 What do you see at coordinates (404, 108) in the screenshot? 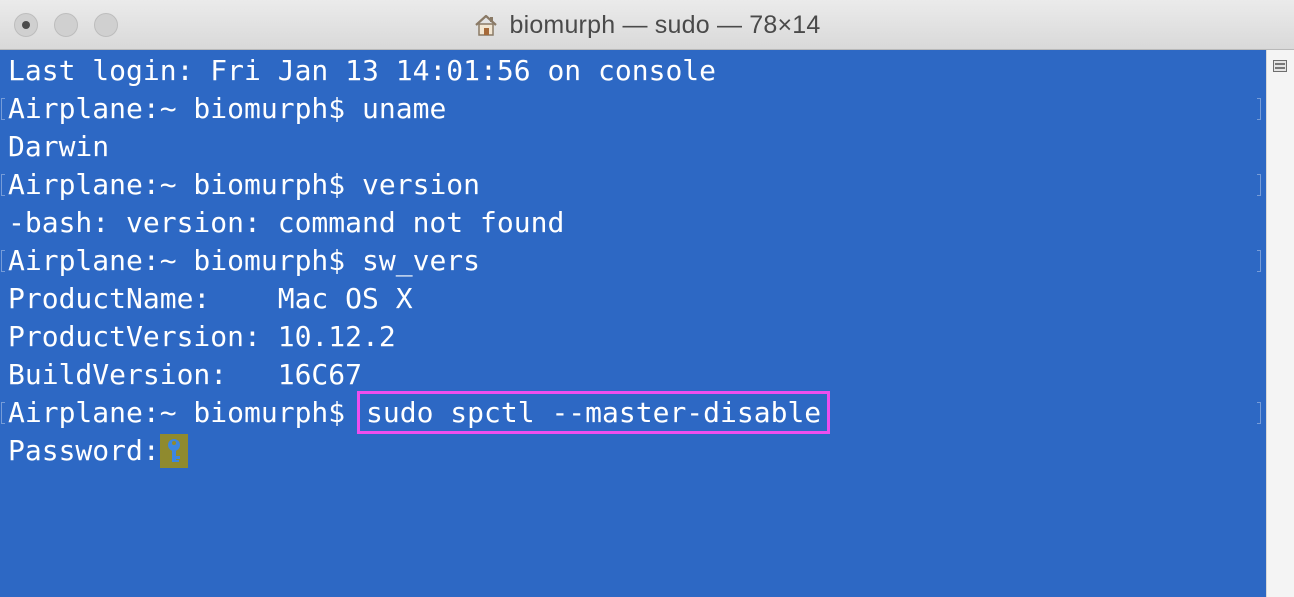
I see `command-text: uname` at bounding box center [404, 108].